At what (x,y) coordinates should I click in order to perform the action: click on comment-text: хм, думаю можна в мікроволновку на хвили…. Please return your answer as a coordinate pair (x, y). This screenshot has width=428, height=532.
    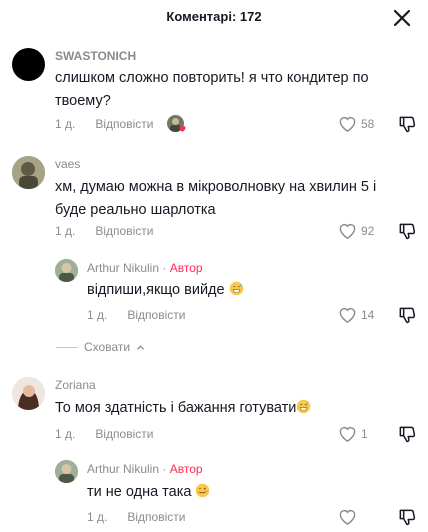
    Looking at the image, I should click on (216, 198).